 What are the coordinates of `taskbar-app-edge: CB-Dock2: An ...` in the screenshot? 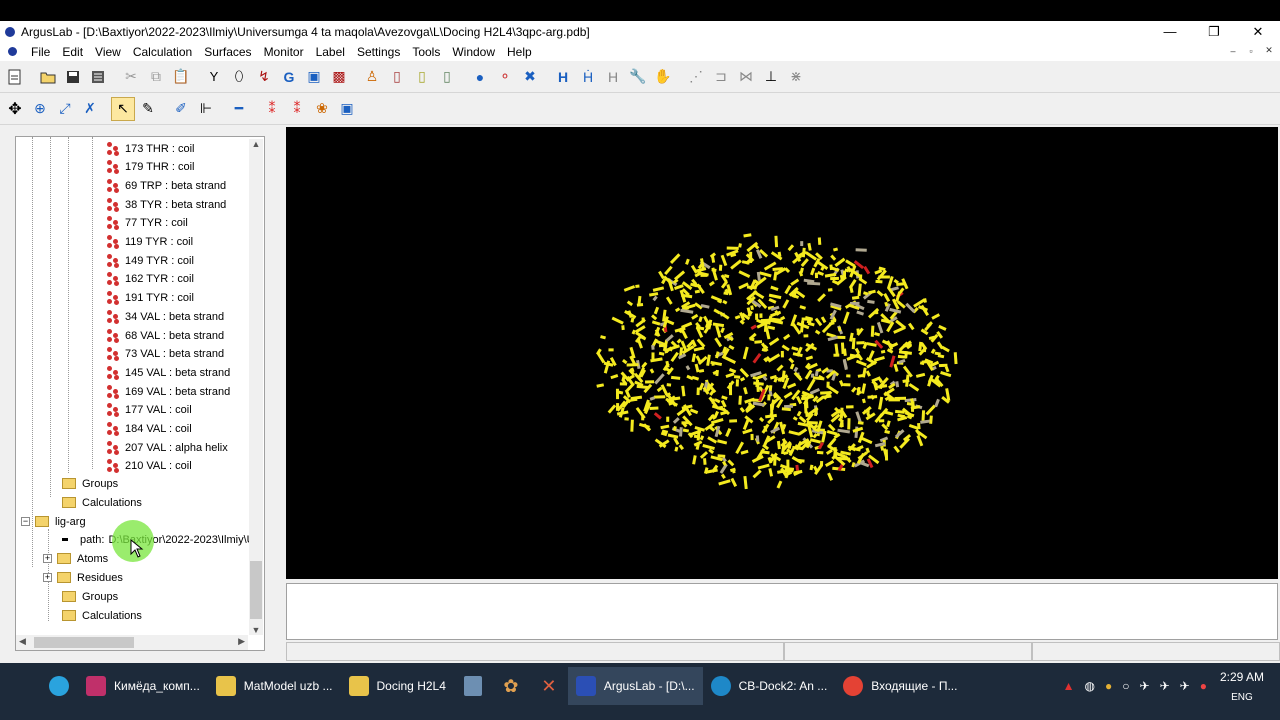 It's located at (769, 686).